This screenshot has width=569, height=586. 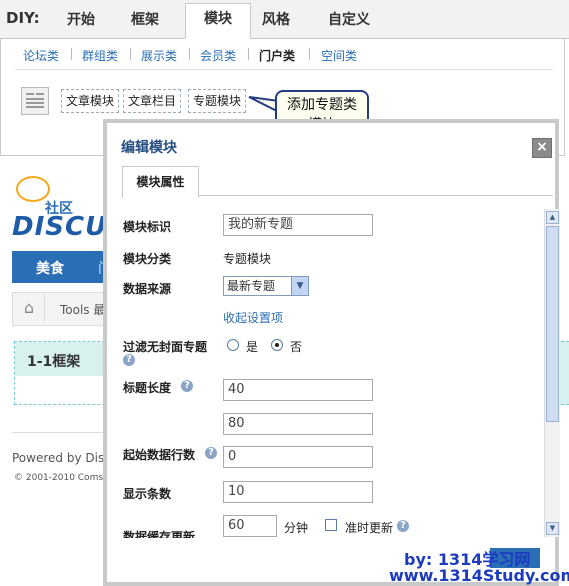 I want to click on tab-style: 风格, so click(x=276, y=19).